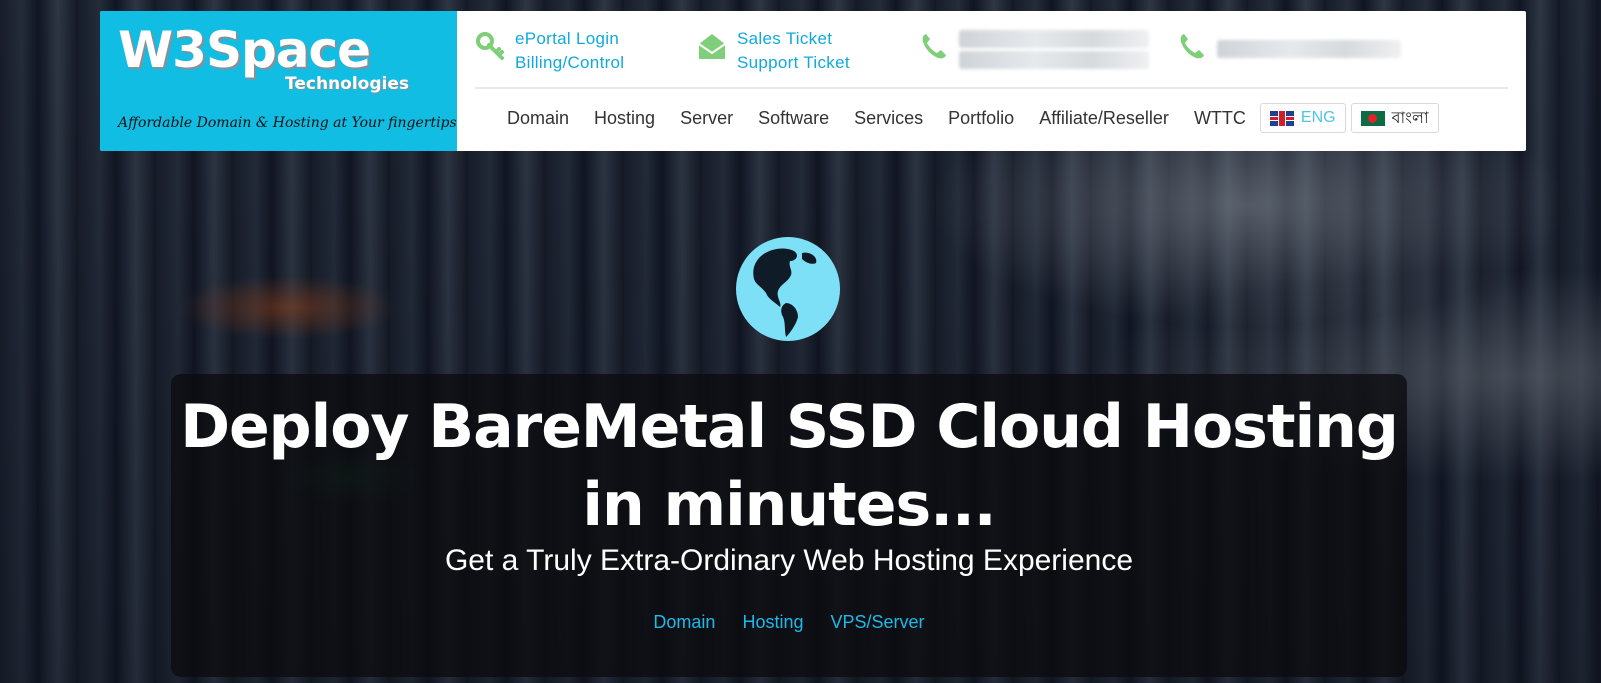 The height and width of the screenshot is (683, 1601). Describe the element at coordinates (793, 63) in the screenshot. I see `support-ticket-link: Support Ticket` at that location.